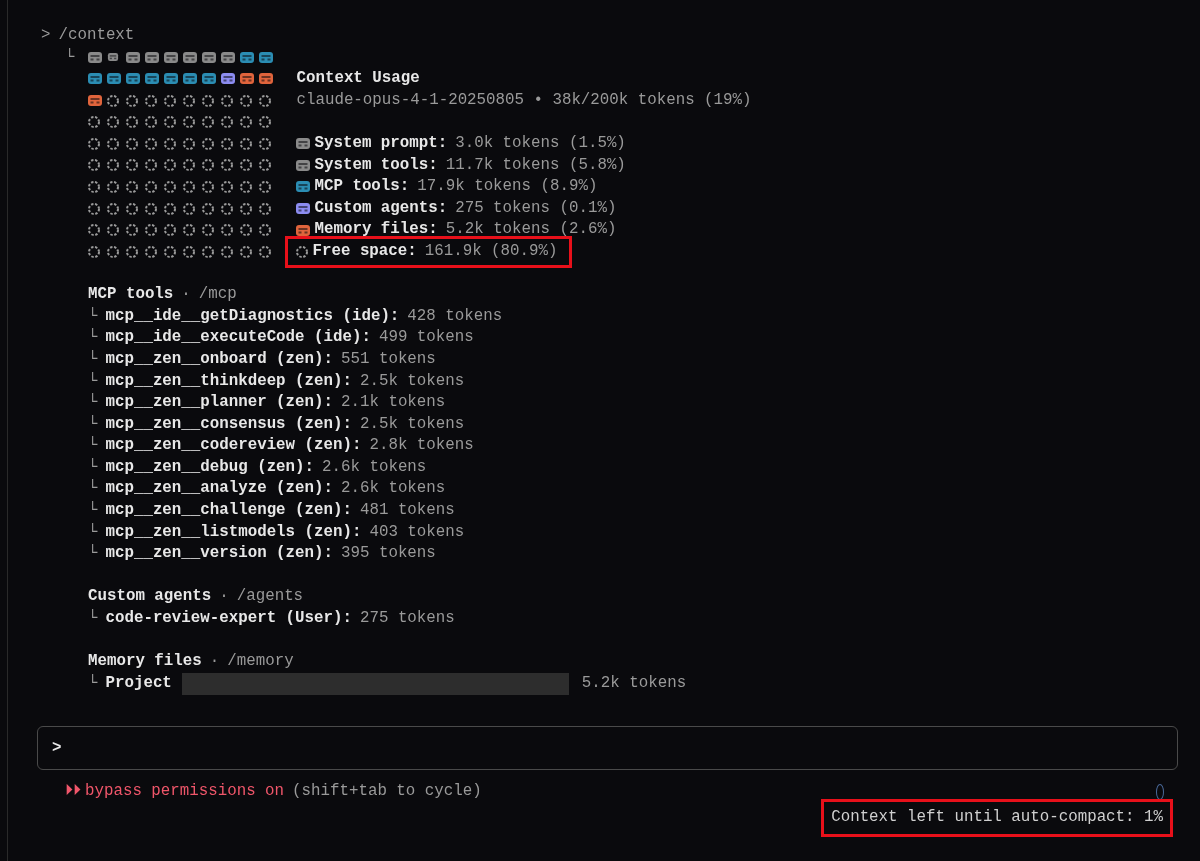  I want to click on legend-label: Custom agents:, so click(381, 208).